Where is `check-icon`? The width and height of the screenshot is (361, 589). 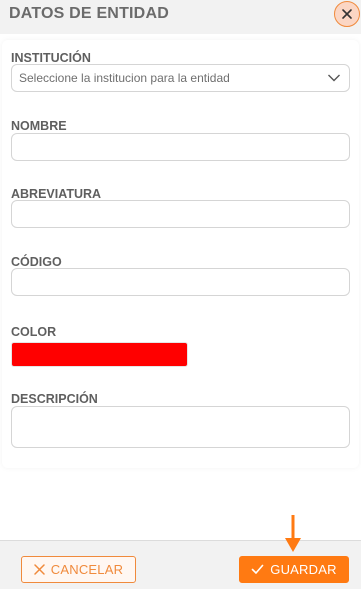
check-icon is located at coordinates (257, 569).